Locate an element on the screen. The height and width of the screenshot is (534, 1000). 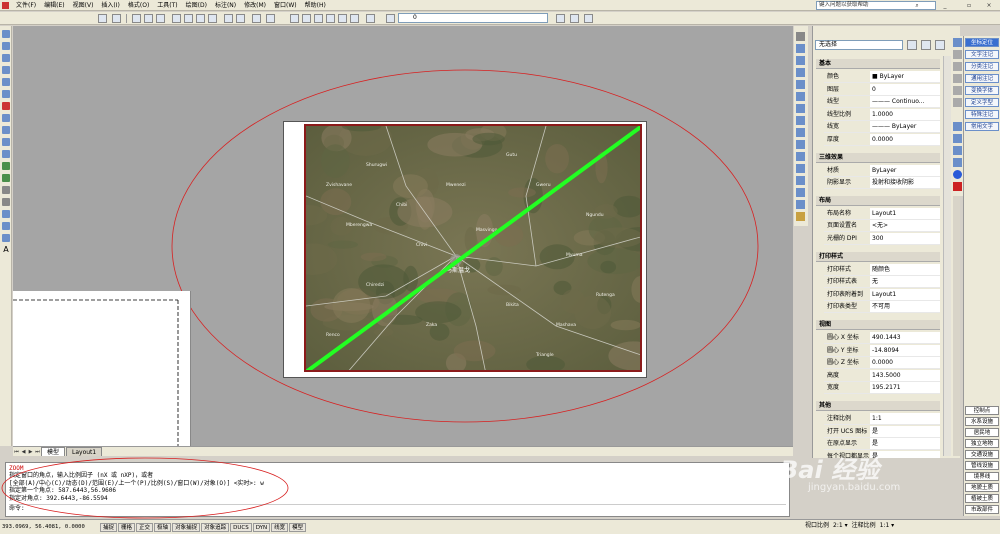
property-value: 0 is located at coordinates (905, 89).